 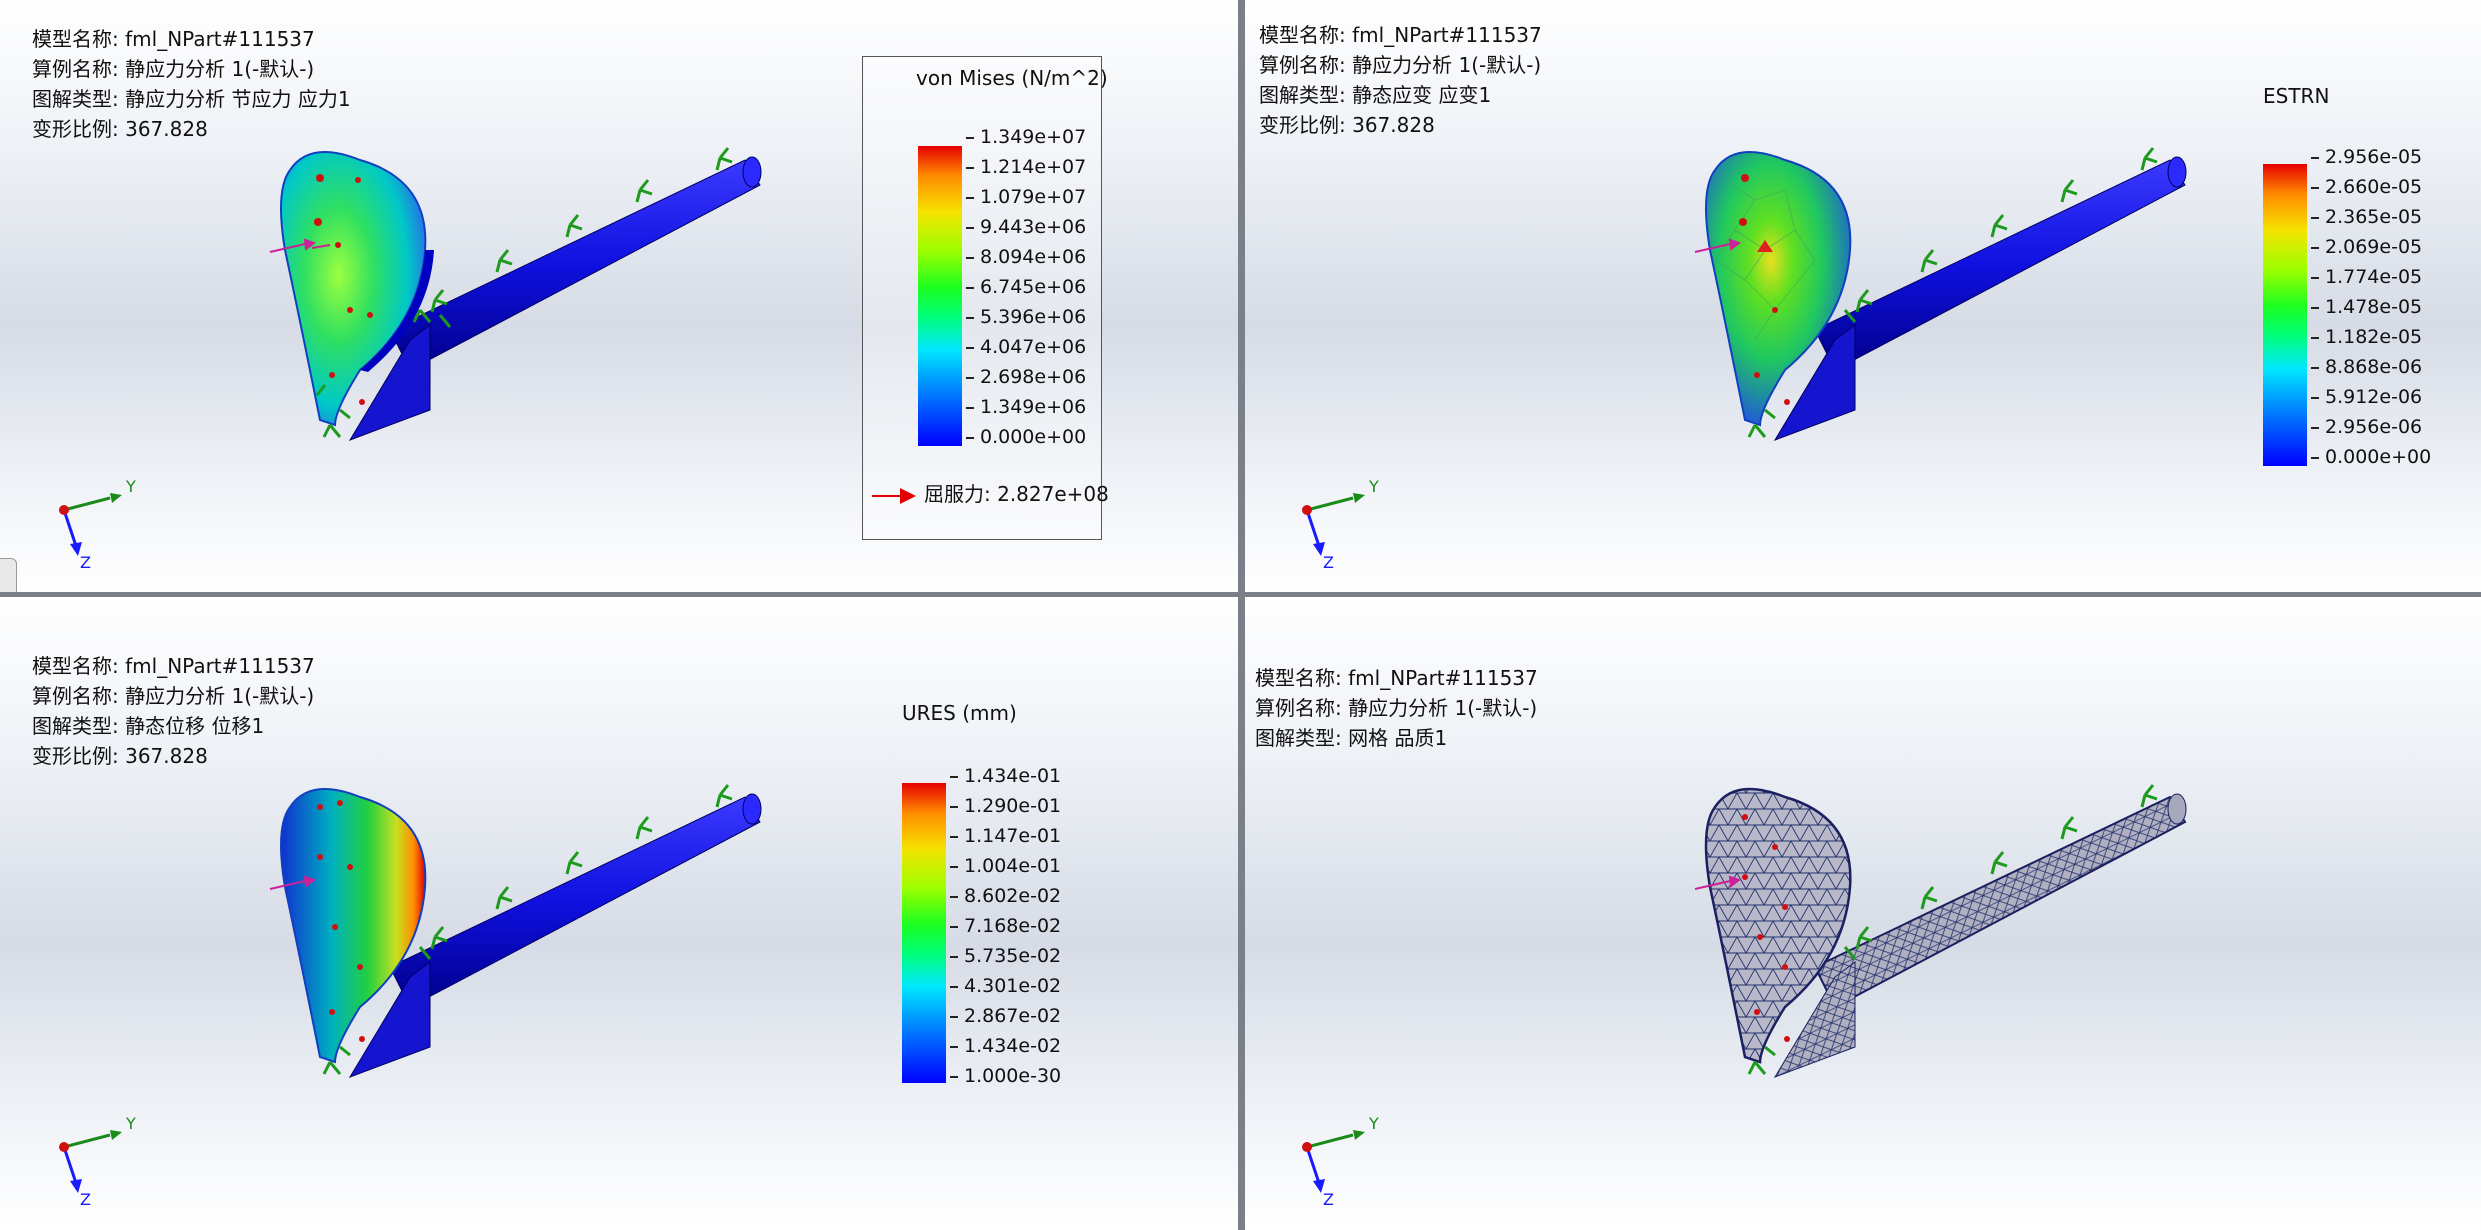 I want to click on plot-type-value: 静态应变 应变1, so click(x=1422, y=95).